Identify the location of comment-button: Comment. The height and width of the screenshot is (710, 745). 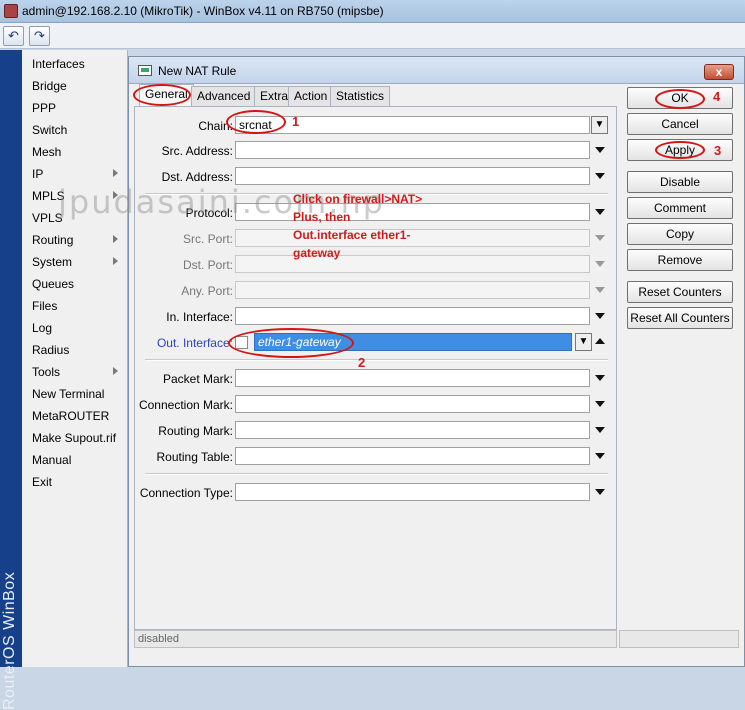
(680, 208).